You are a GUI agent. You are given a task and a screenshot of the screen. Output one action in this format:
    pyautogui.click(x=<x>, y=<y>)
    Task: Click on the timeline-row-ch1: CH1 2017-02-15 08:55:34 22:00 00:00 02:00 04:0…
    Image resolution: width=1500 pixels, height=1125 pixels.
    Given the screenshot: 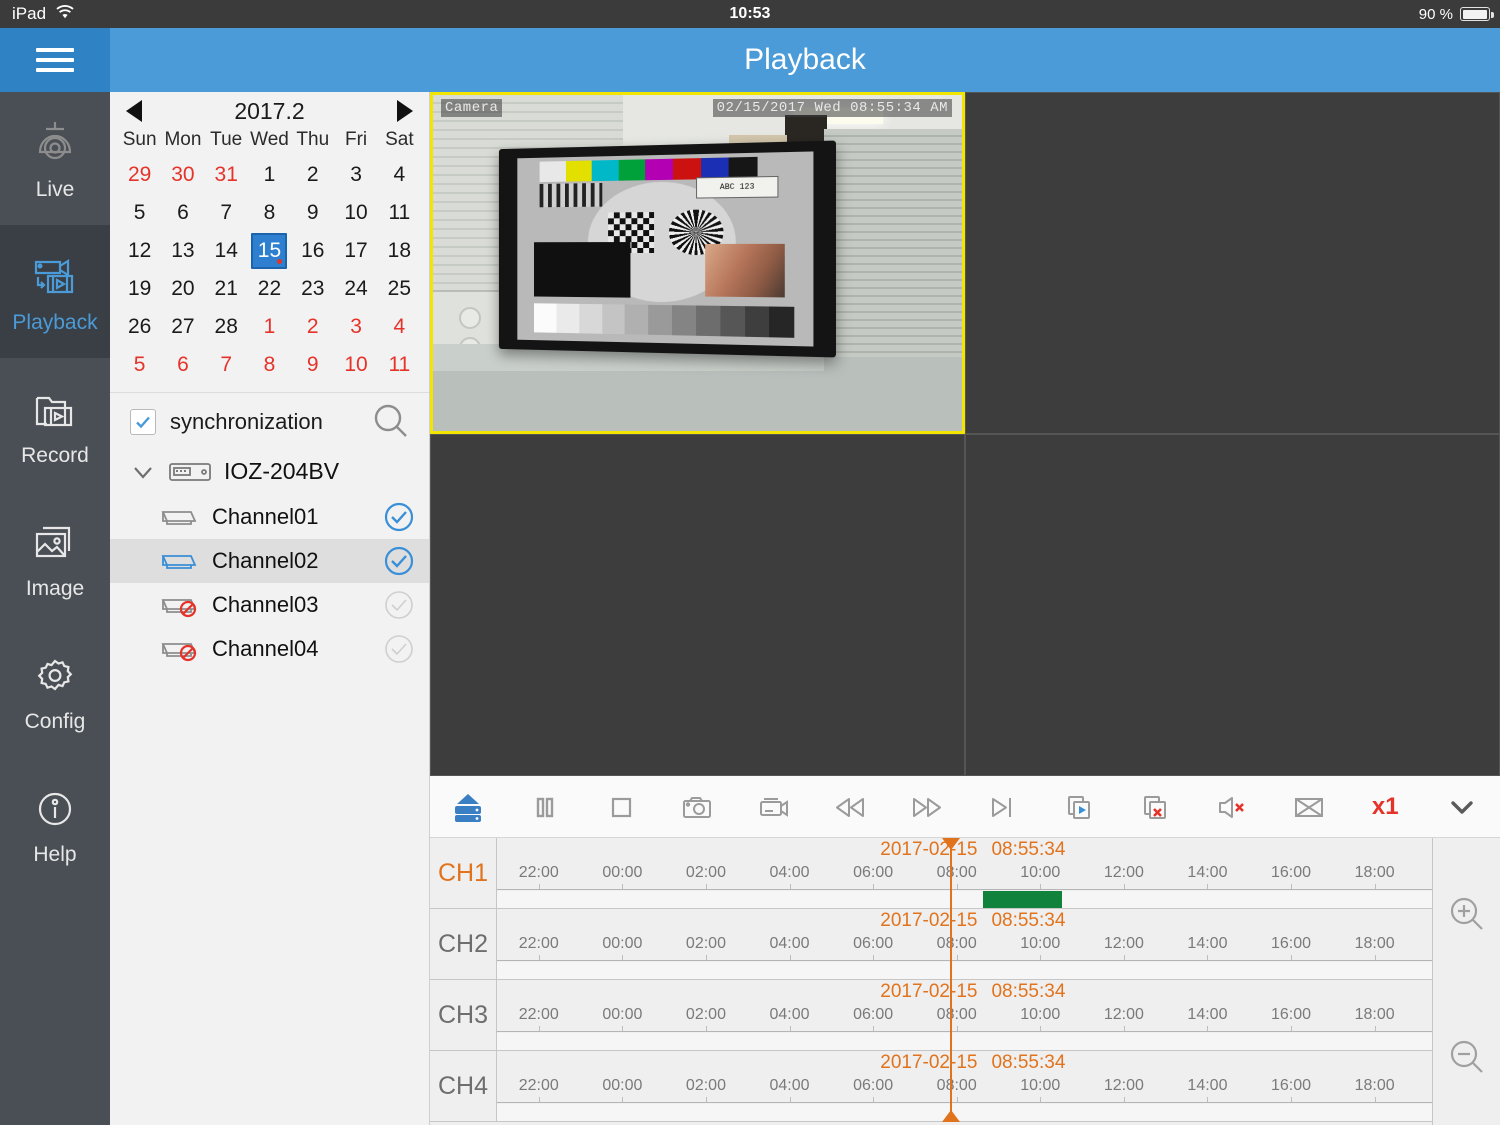 What is the action you would take?
    pyautogui.click(x=965, y=873)
    